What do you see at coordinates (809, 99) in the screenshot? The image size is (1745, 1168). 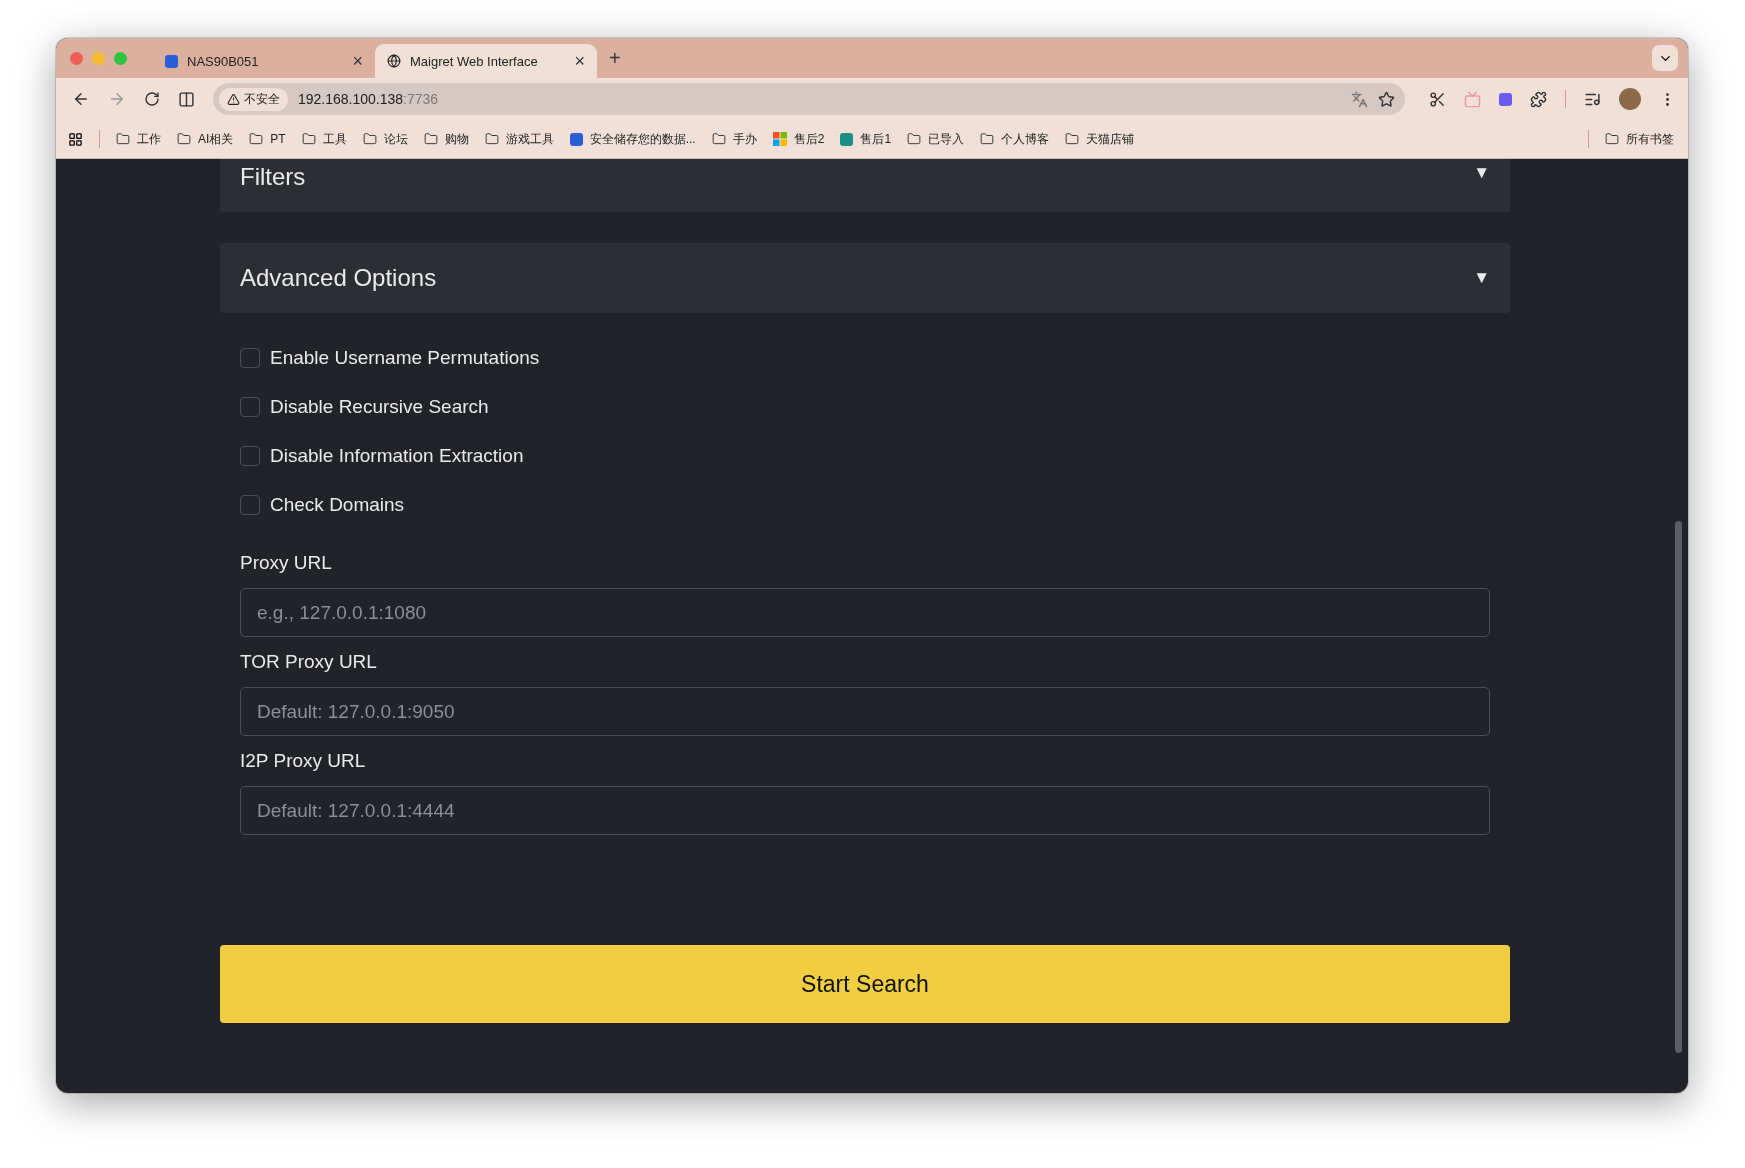 I see `address-bar: 不安全 192.168.100.138:7736` at bounding box center [809, 99].